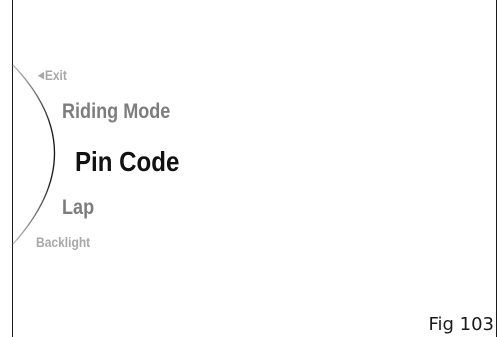  What do you see at coordinates (127, 162) in the screenshot?
I see `menu-item-pin-code: Pin Code` at bounding box center [127, 162].